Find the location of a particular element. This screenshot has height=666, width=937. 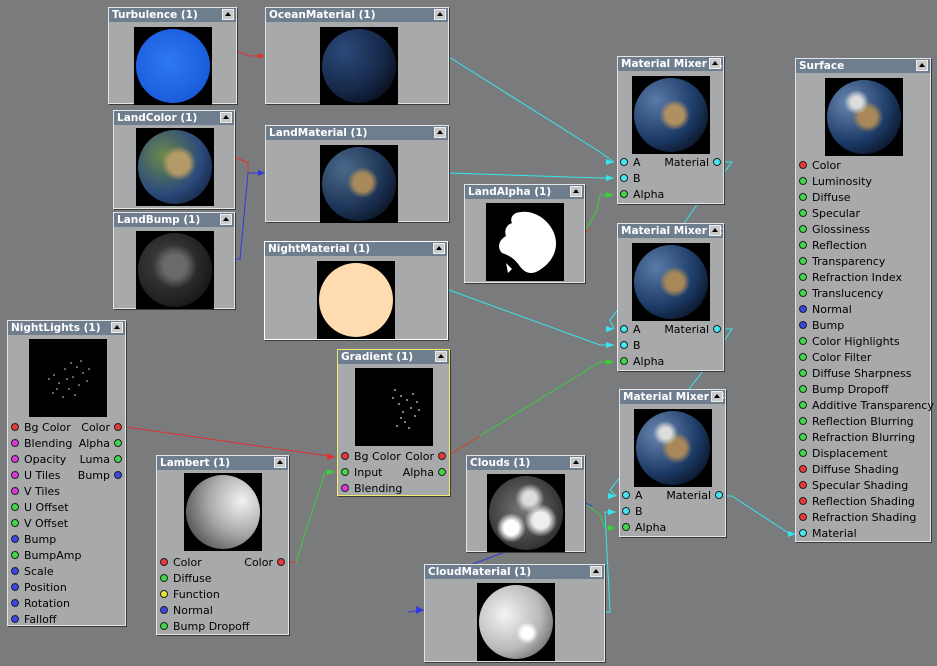

port-rotation: Rotation is located at coordinates (40, 604).